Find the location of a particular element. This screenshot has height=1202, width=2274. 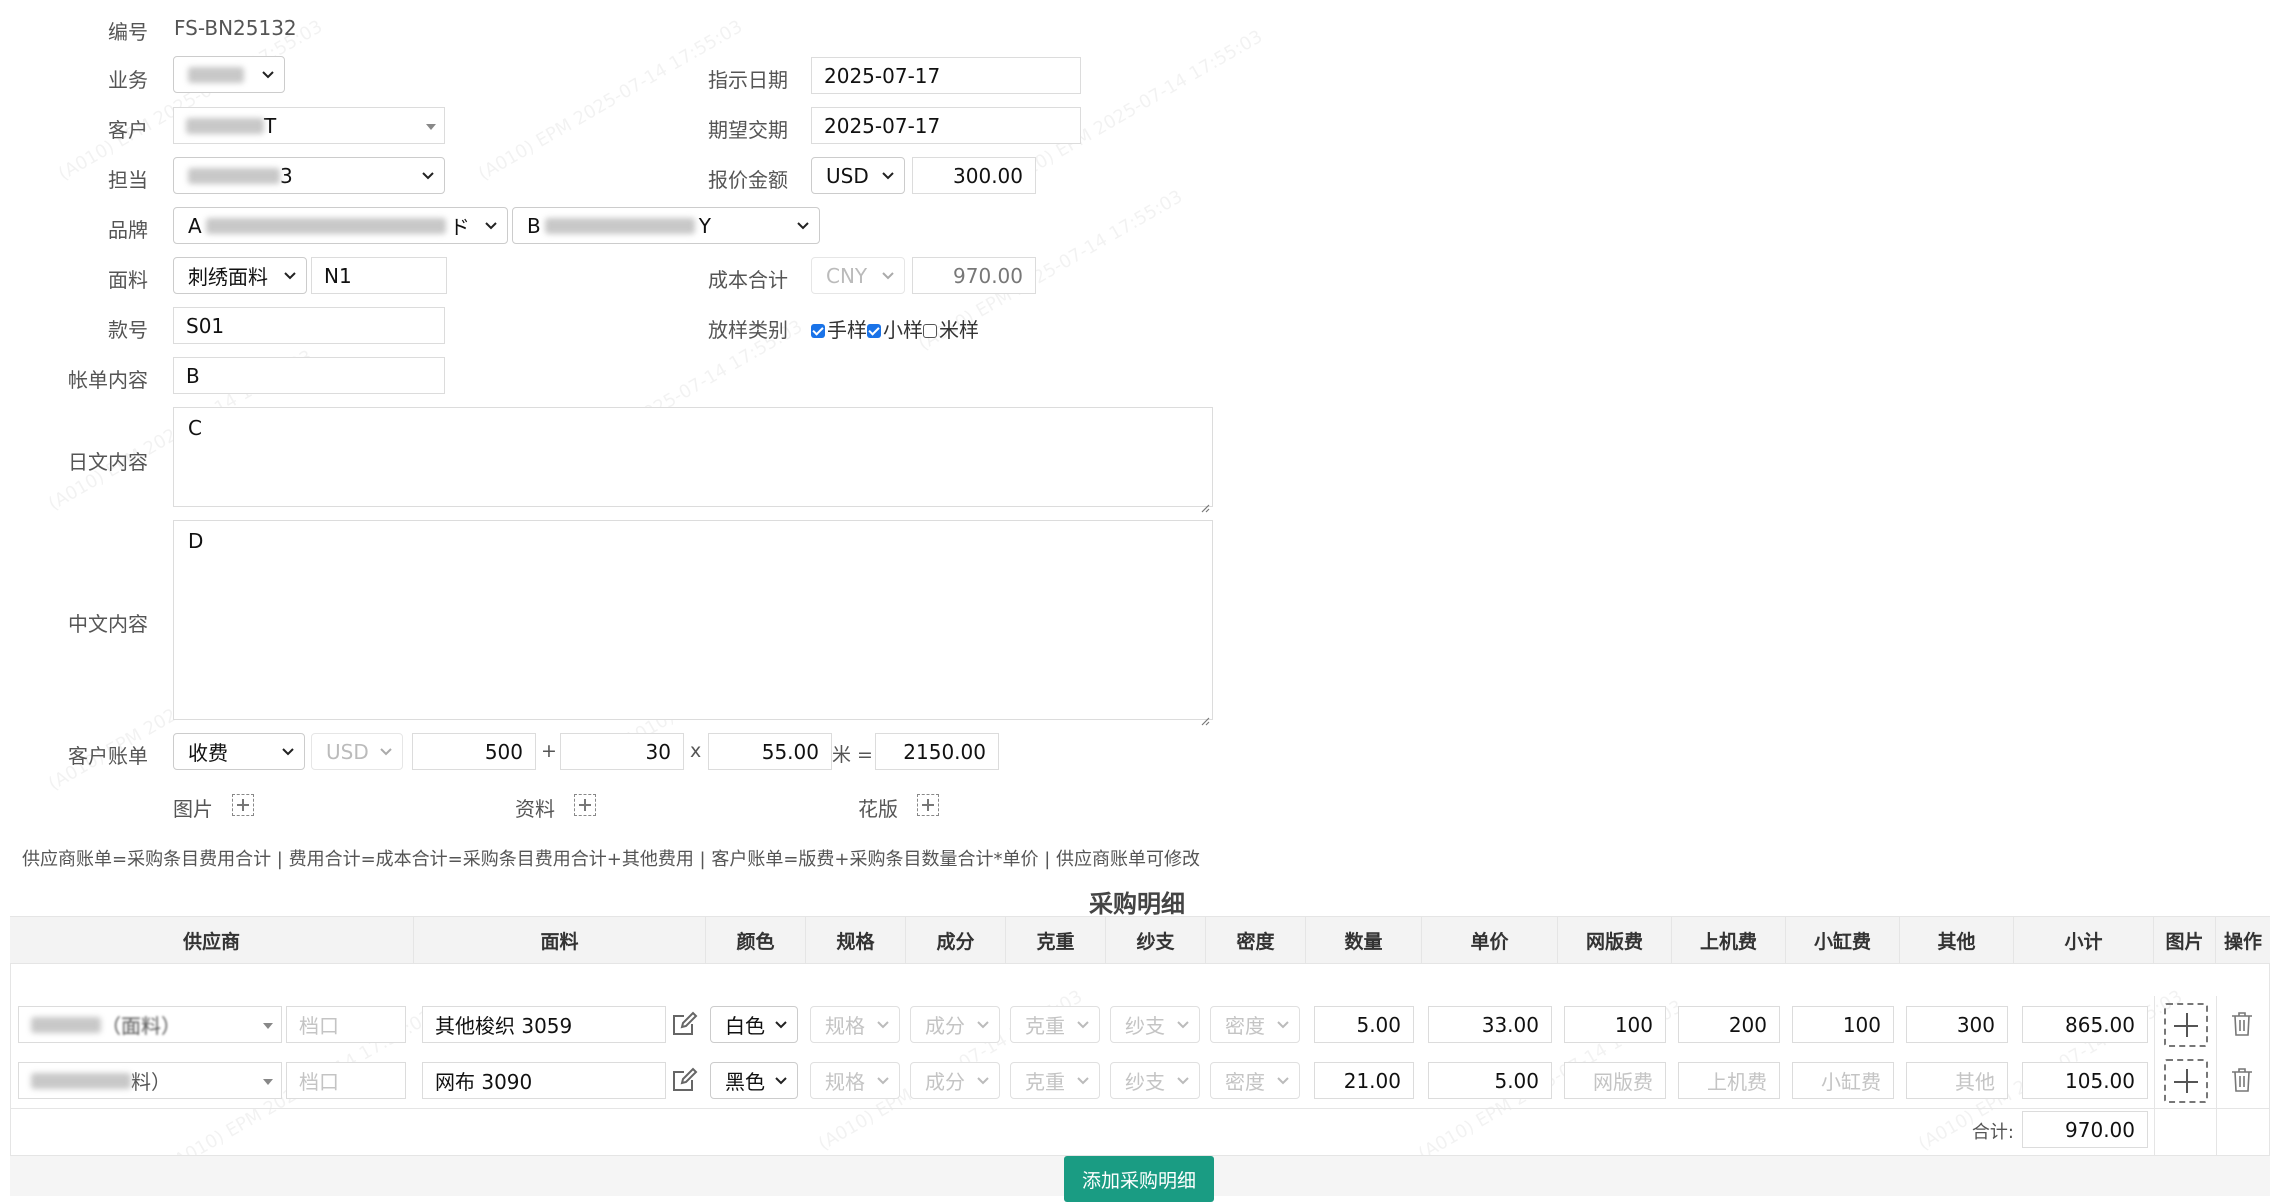

add-material-icon is located at coordinates (585, 805).